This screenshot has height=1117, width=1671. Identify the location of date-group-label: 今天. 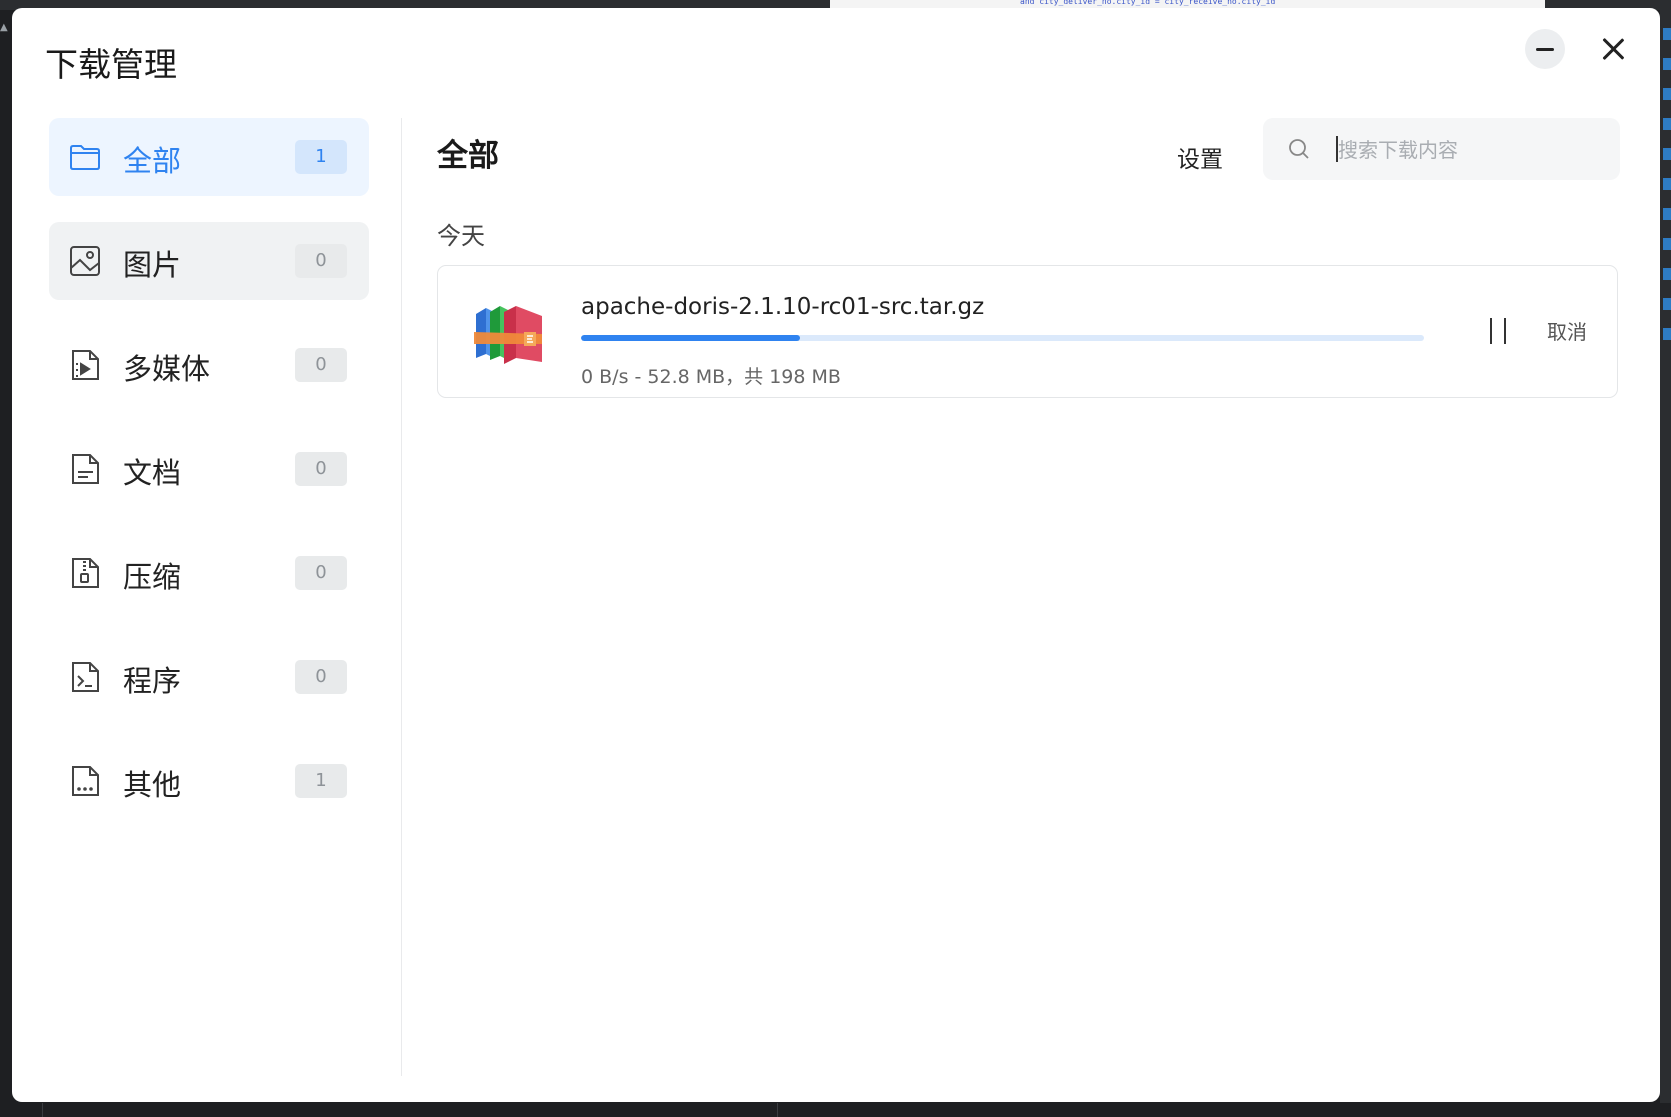
(461, 236).